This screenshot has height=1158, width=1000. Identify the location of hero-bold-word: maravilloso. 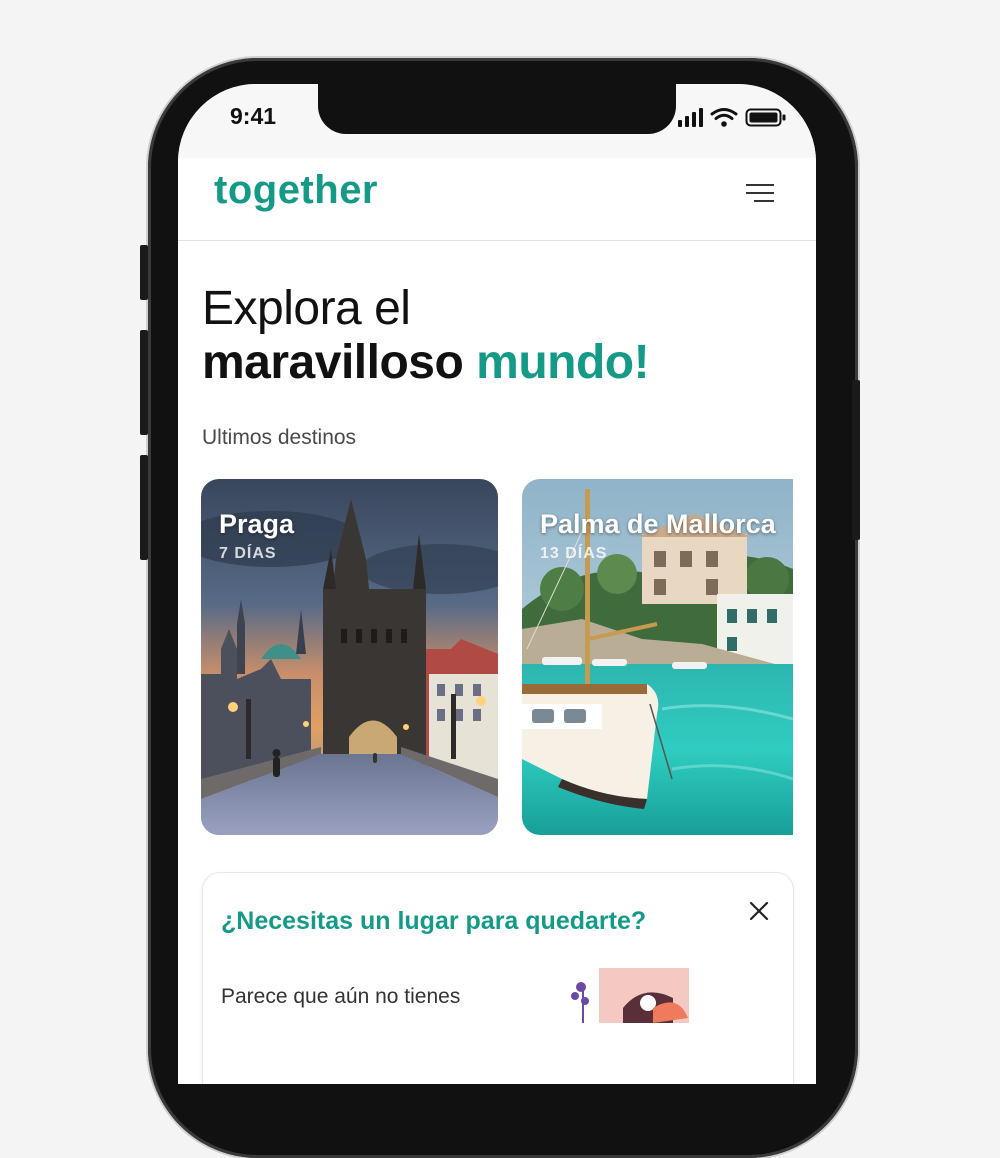
(333, 362).